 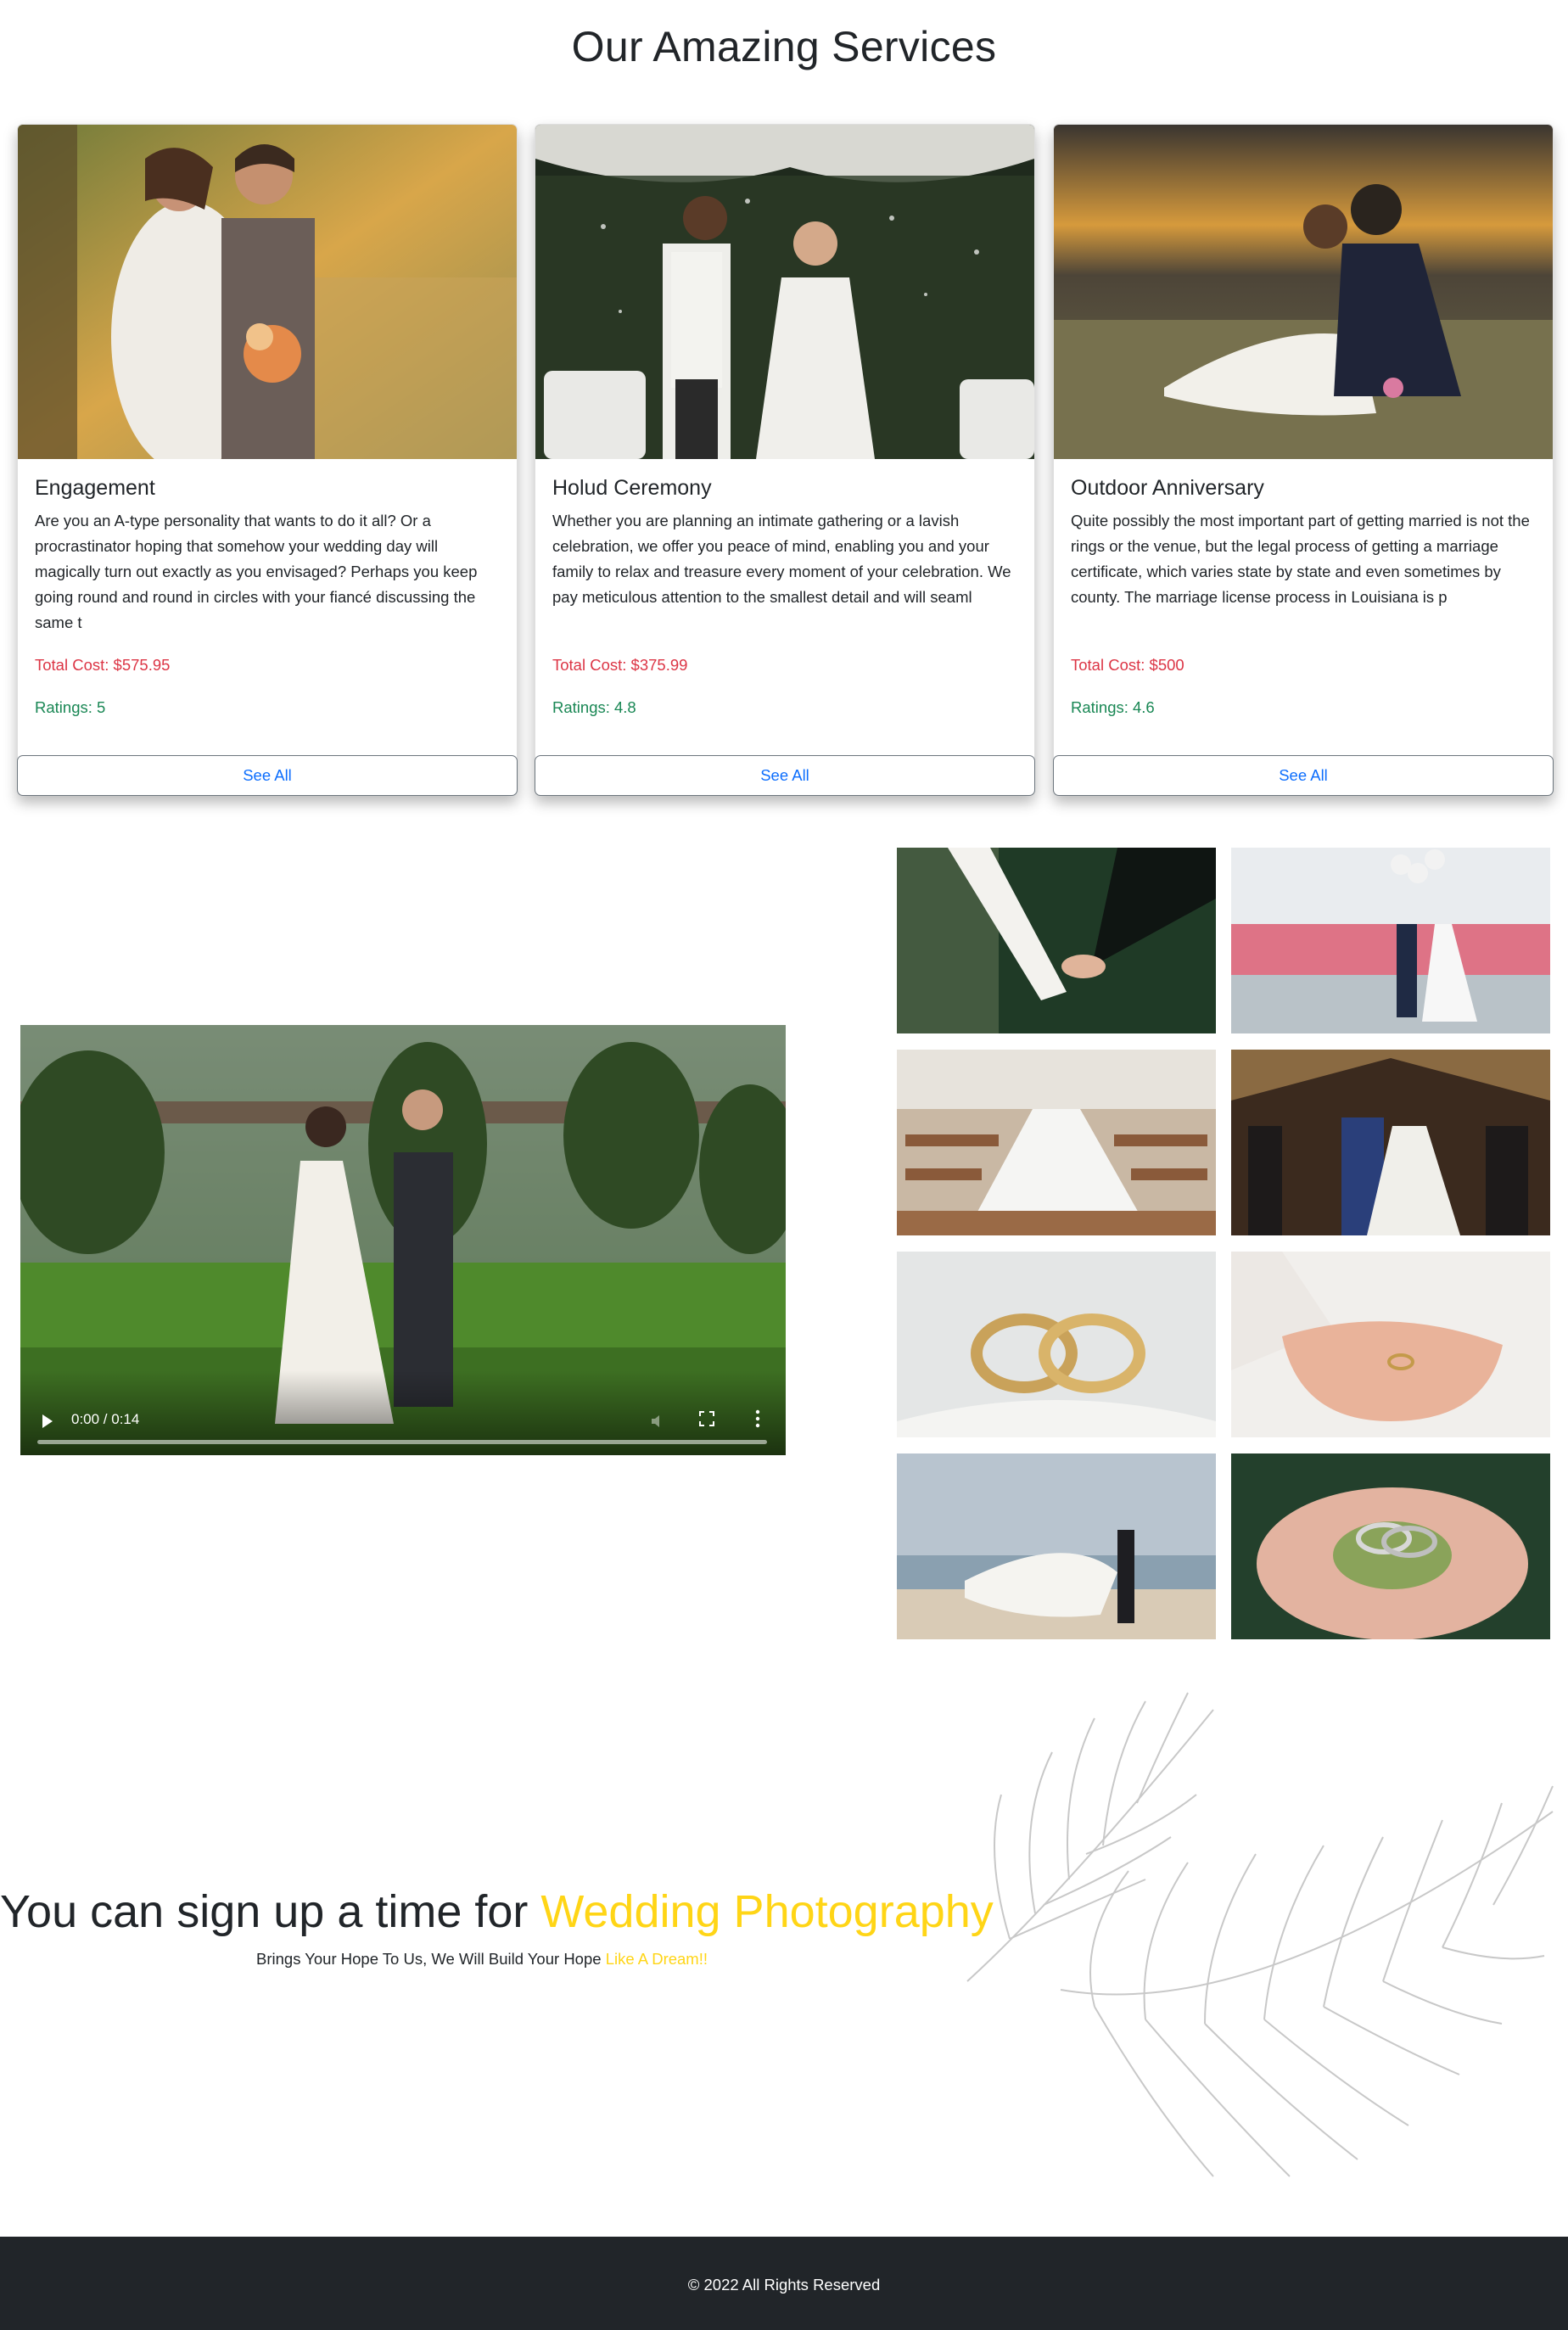 I want to click on gallery-photo-holding-hands, so click(x=1056, y=940).